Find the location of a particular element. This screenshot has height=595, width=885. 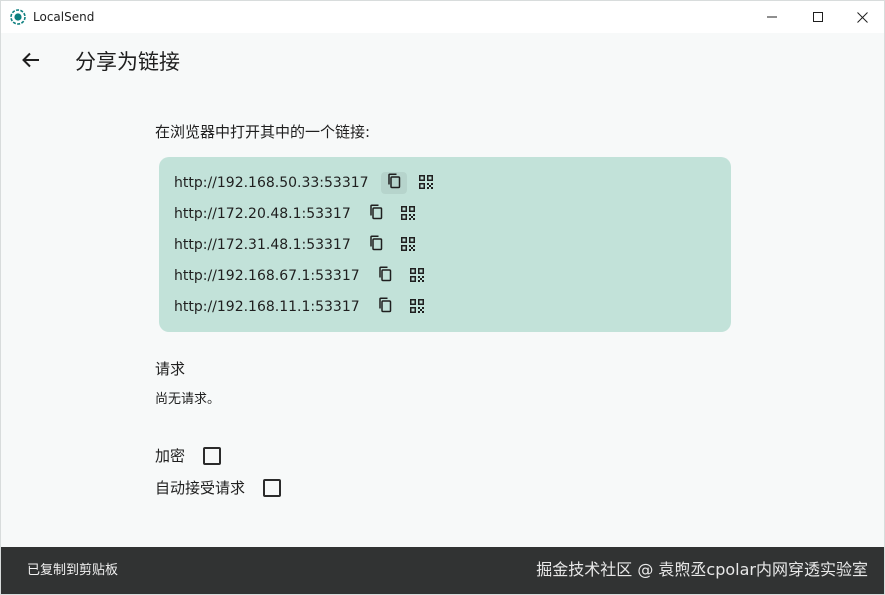

link-url: http://192.168.67.1:53317 is located at coordinates (267, 276).